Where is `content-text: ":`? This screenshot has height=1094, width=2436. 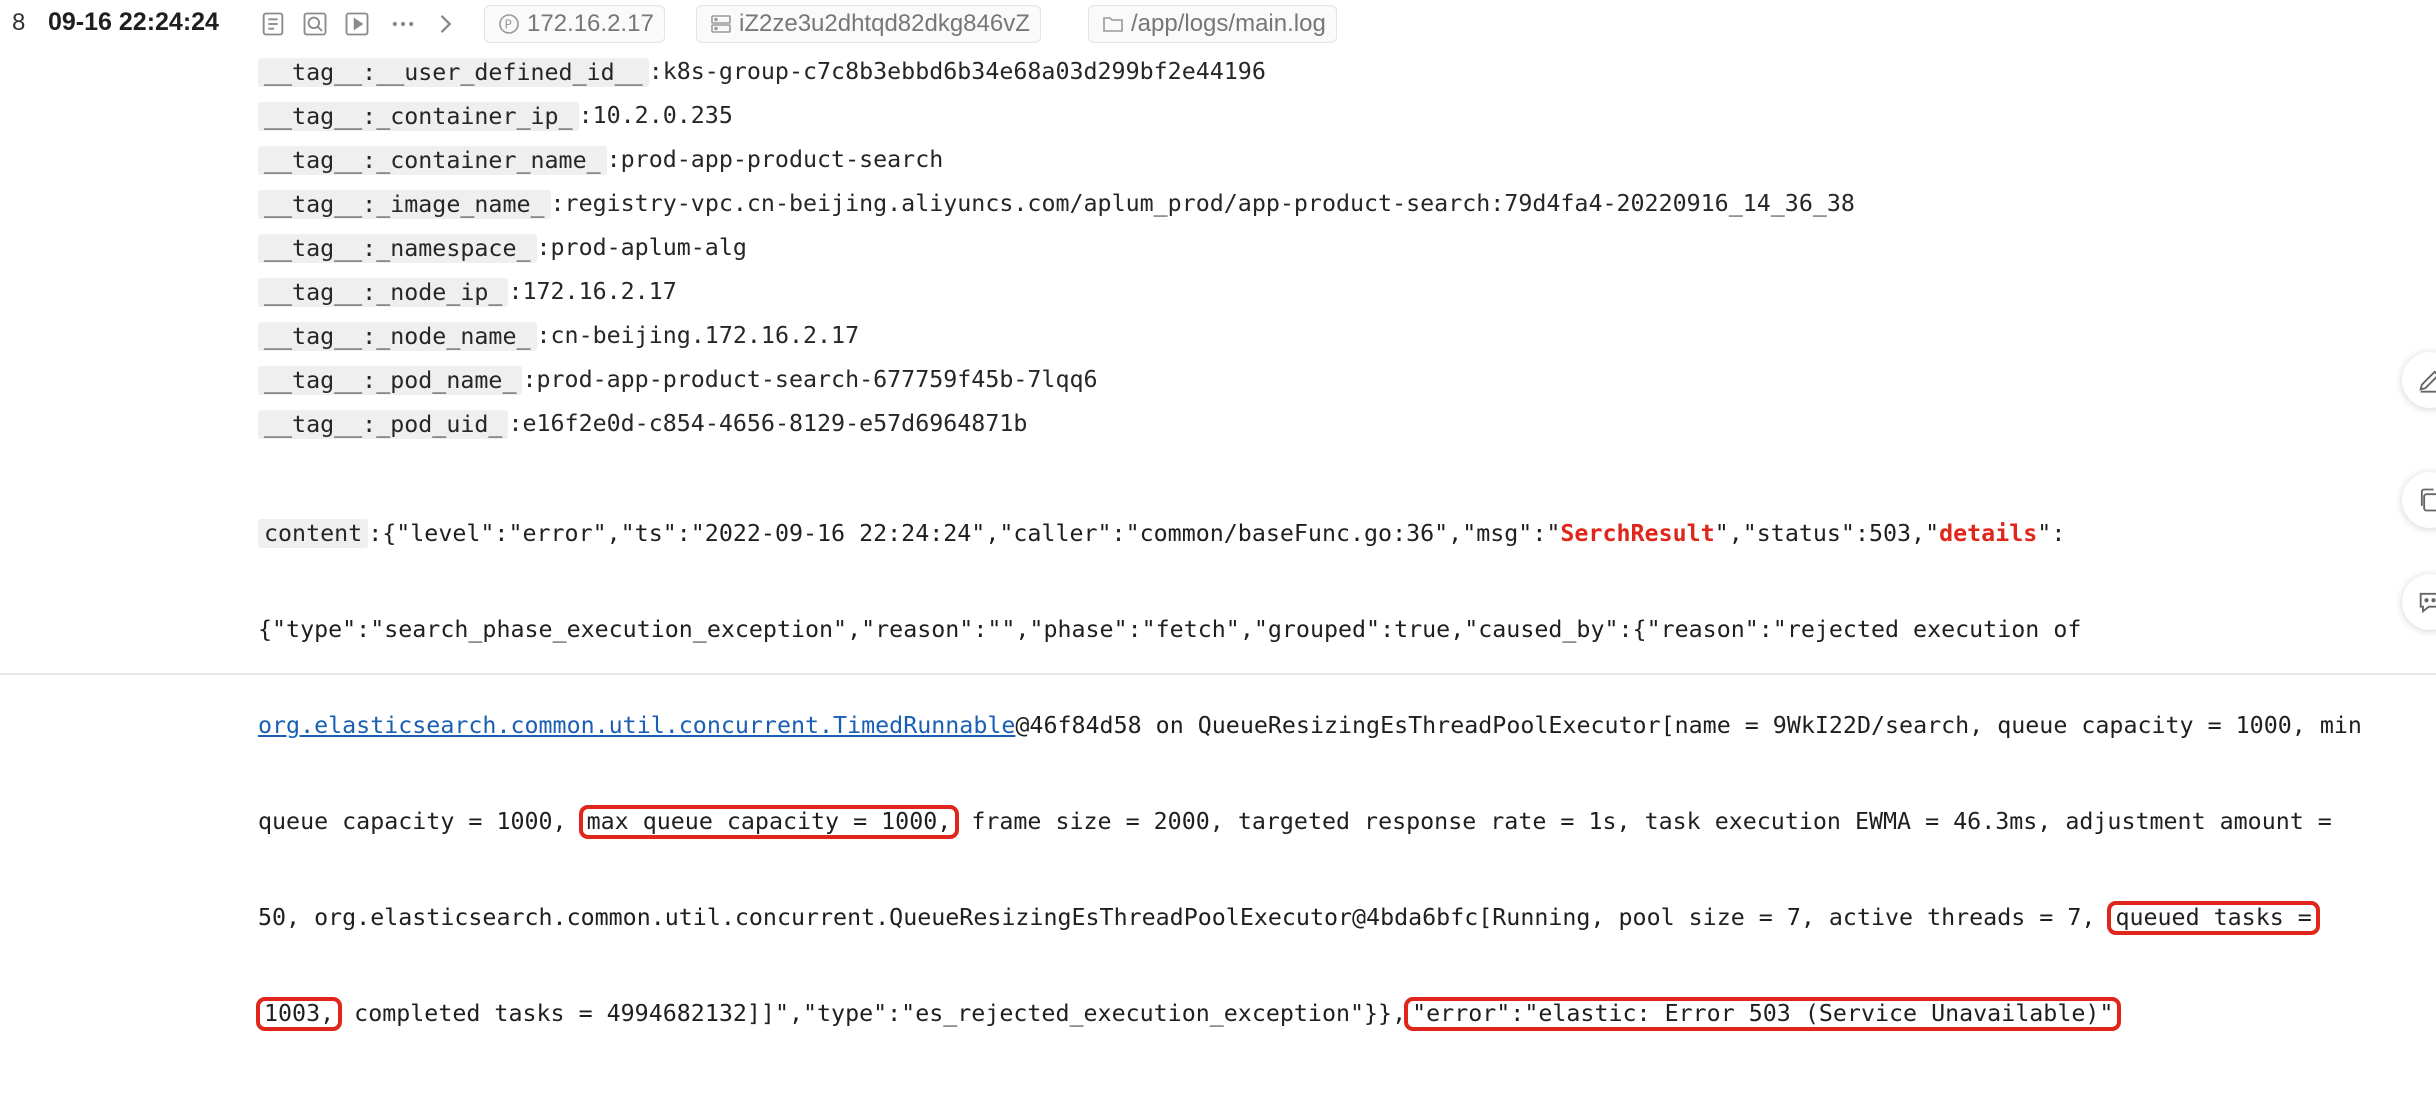 content-text: ": is located at coordinates (2051, 533).